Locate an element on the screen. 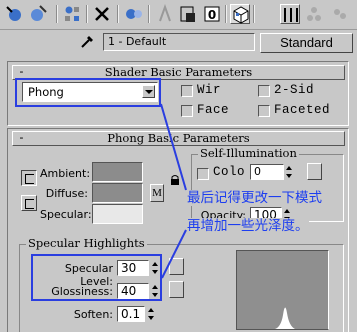 The width and height of the screenshot is (357, 332). annotation-text-line2: 再增加一些光泽度。 is located at coordinates (248, 226).